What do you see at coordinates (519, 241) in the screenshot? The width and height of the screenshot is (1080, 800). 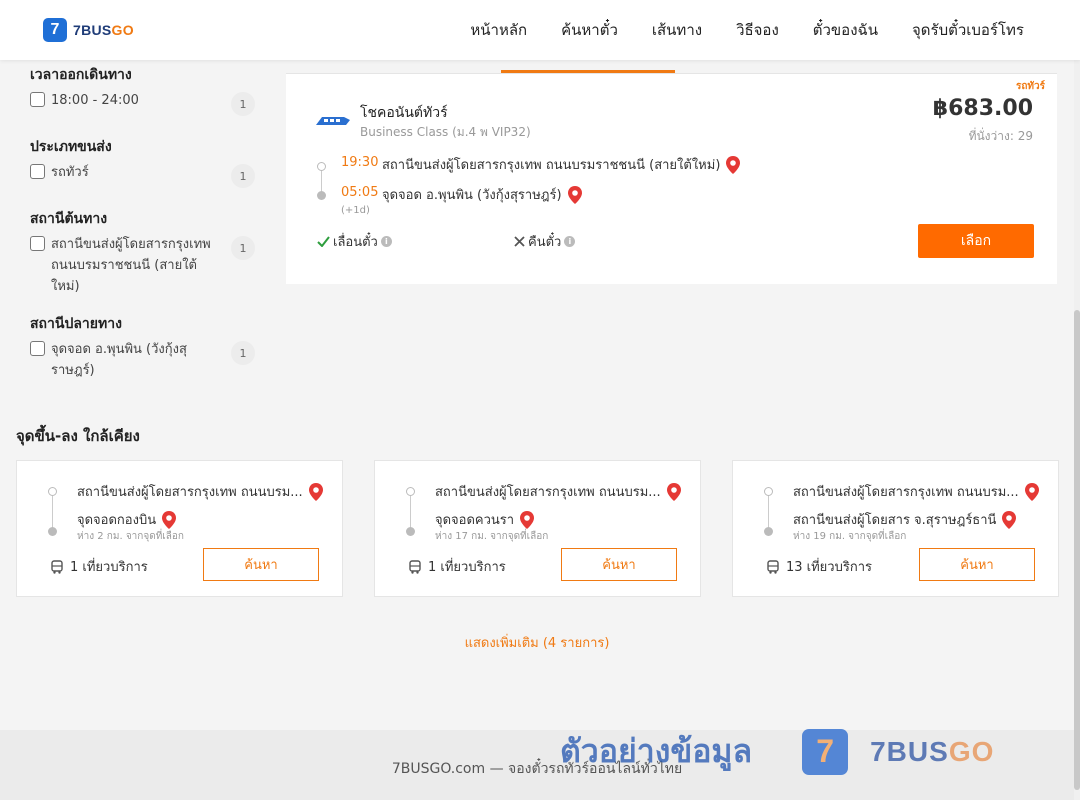 I see `cross-icon` at bounding box center [519, 241].